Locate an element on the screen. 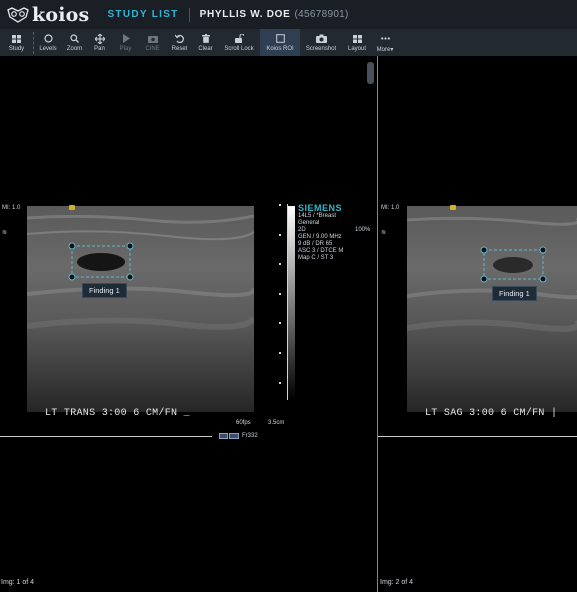 This screenshot has width=577, height=592. levels-label: Levels is located at coordinates (48, 49).